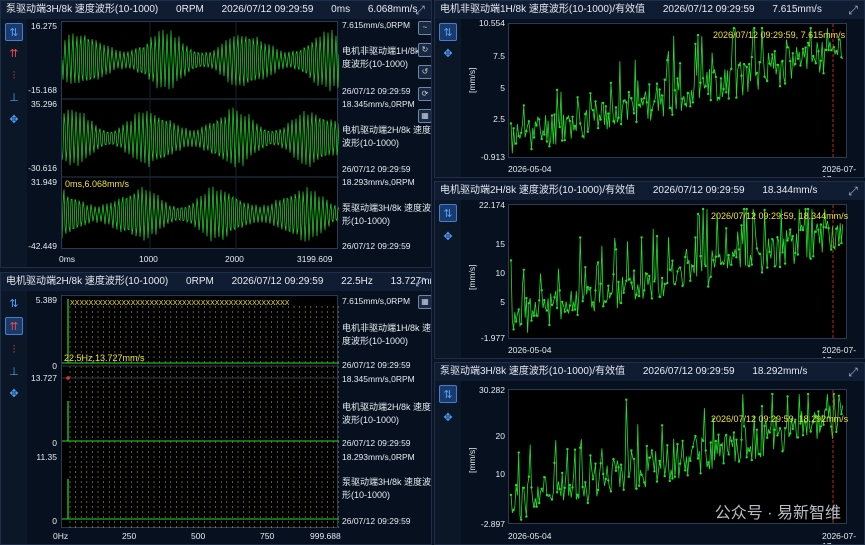 The width and height of the screenshot is (865, 545). What do you see at coordinates (376, 25) in the screenshot?
I see `wave-ch1-top: 7.615mm/s,0RPM` at bounding box center [376, 25].